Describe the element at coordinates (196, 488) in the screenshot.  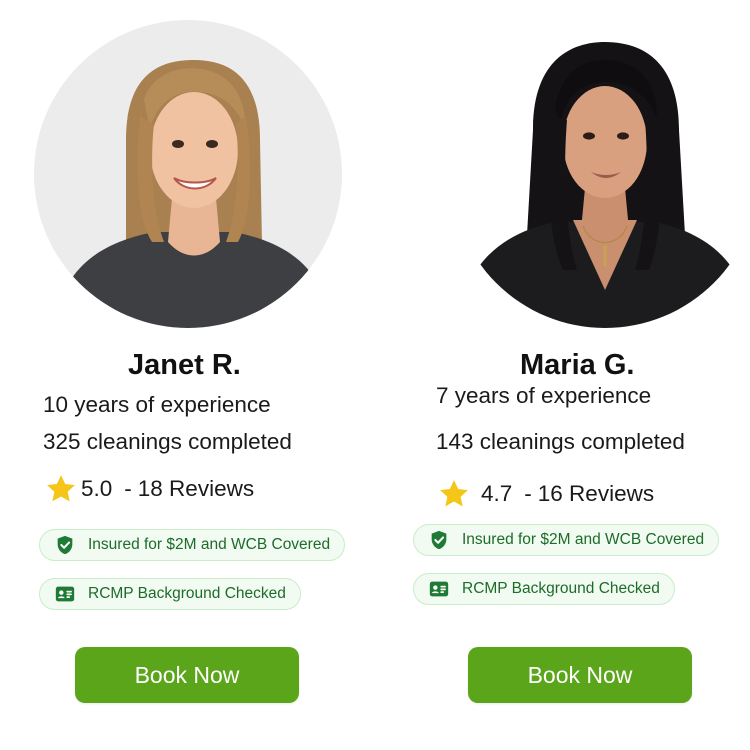
I see `review-count: 18 Reviews` at that location.